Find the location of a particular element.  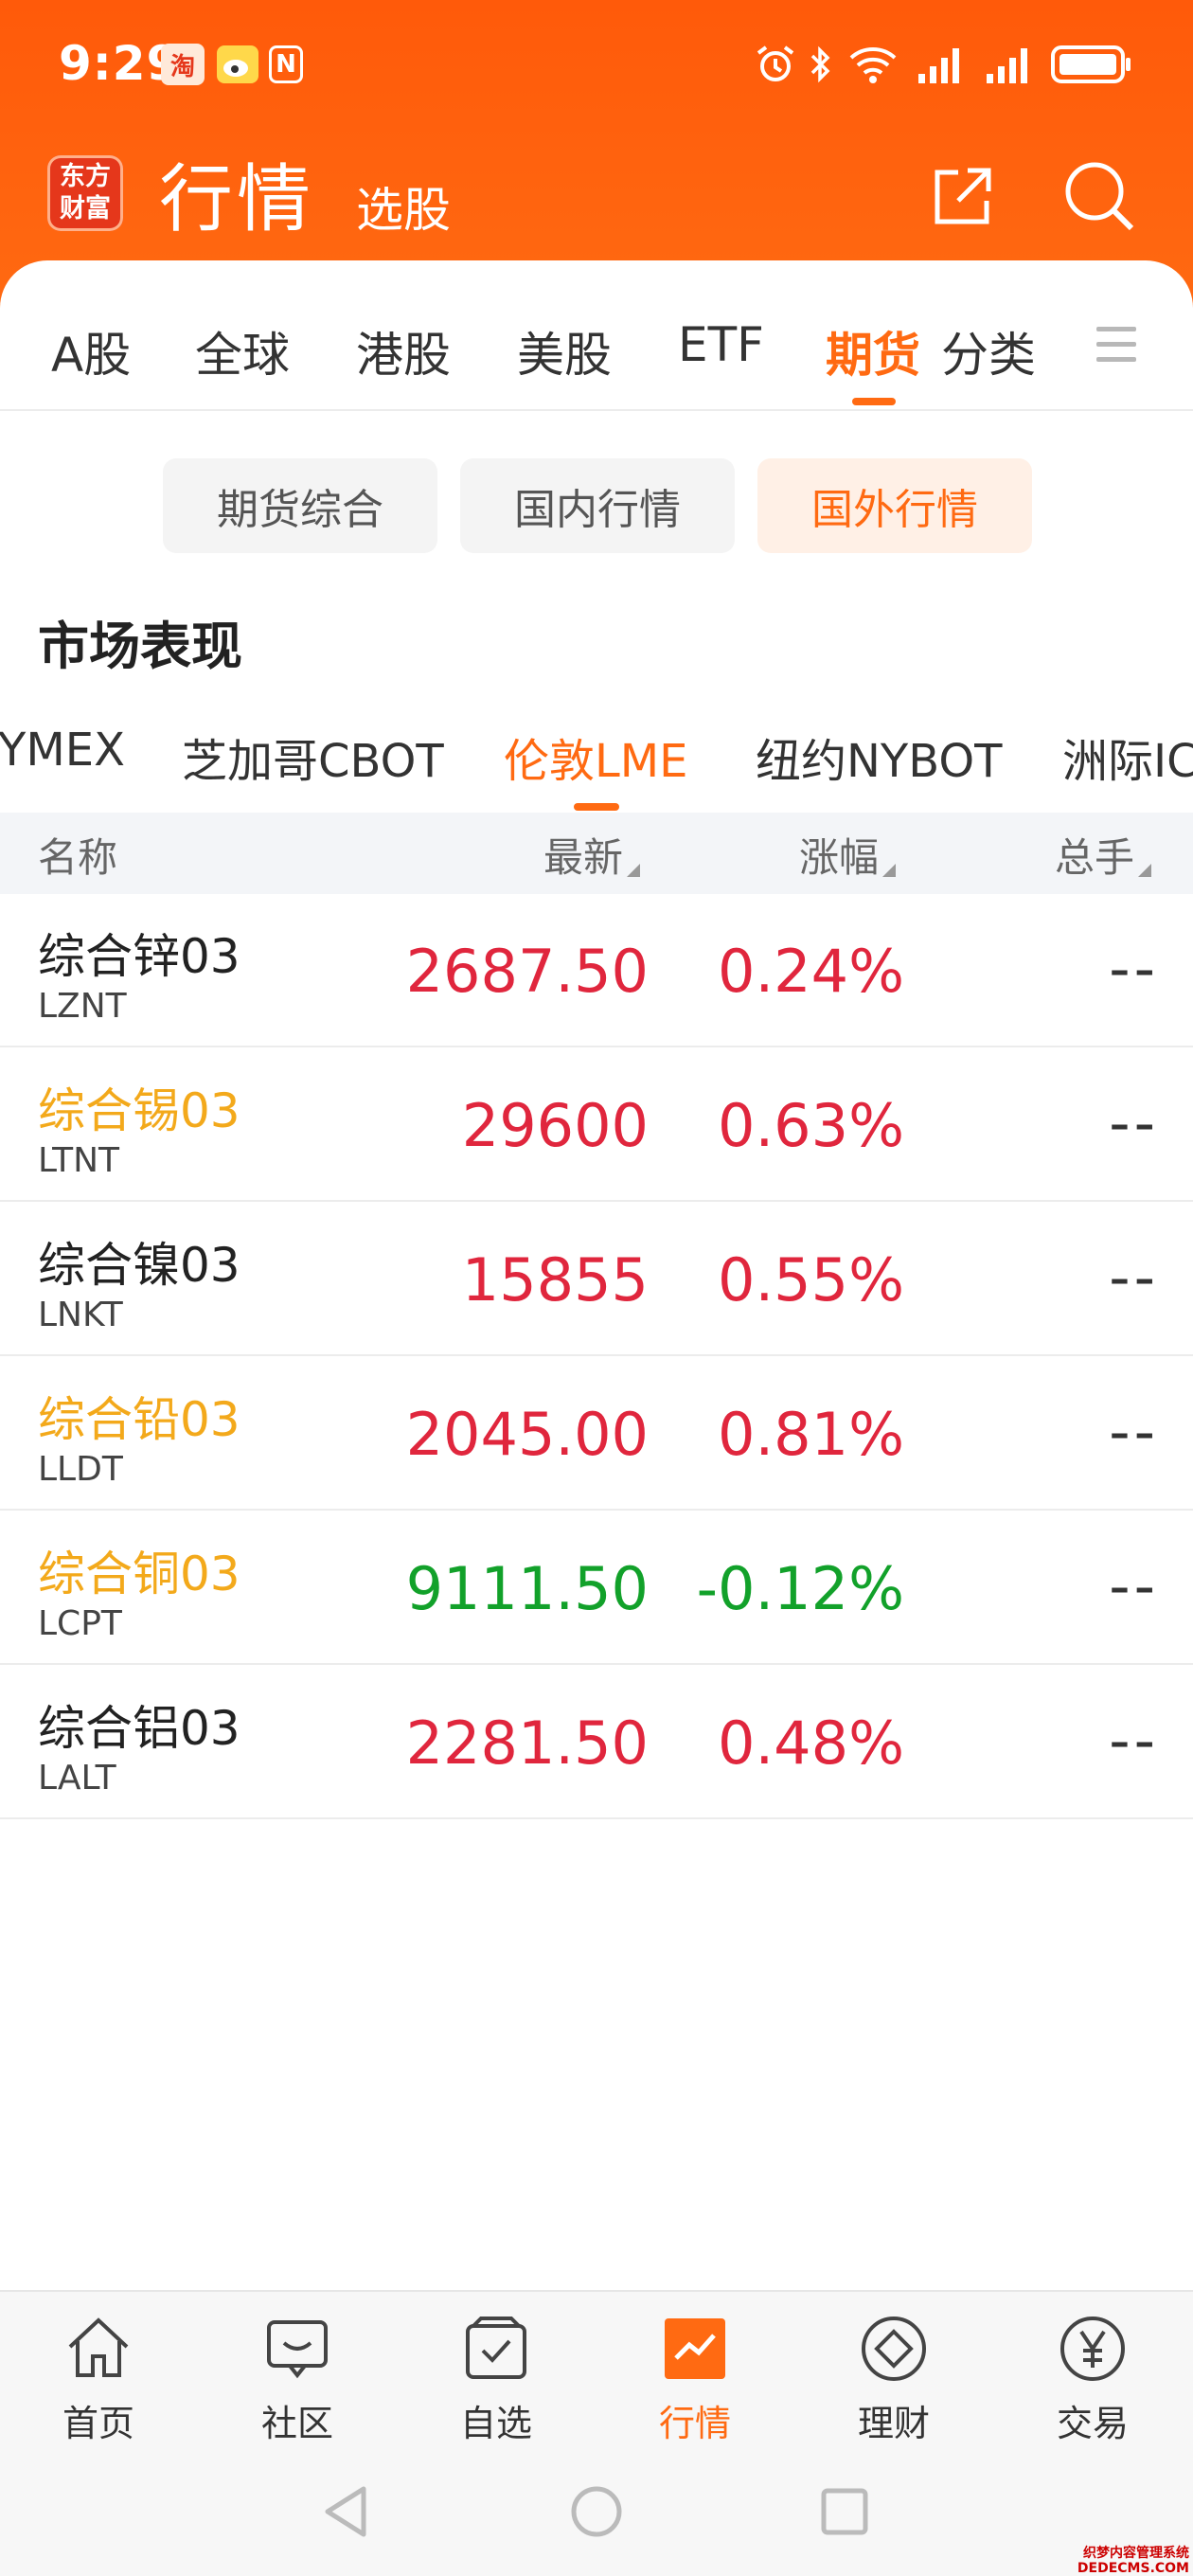

app-logo: 东方财富 is located at coordinates (85, 193).